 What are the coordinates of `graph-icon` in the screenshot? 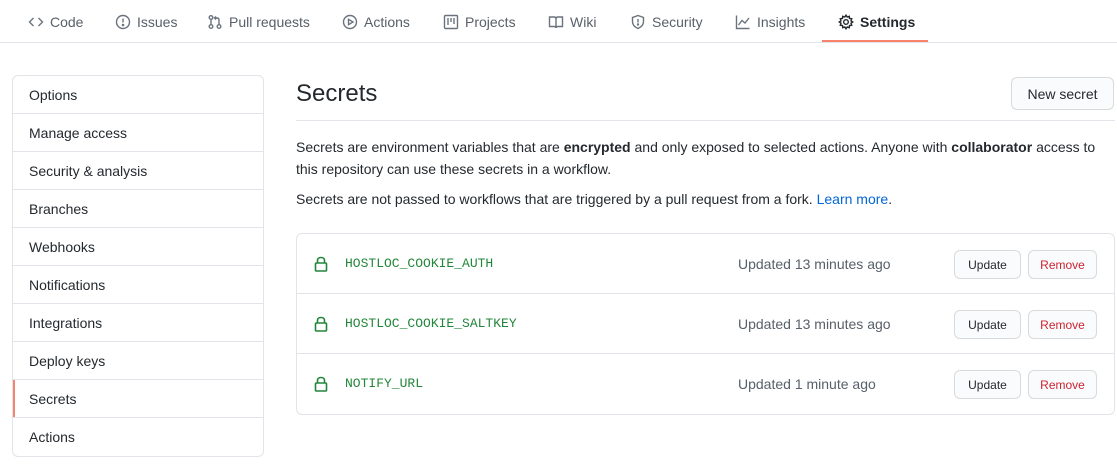 It's located at (742, 22).